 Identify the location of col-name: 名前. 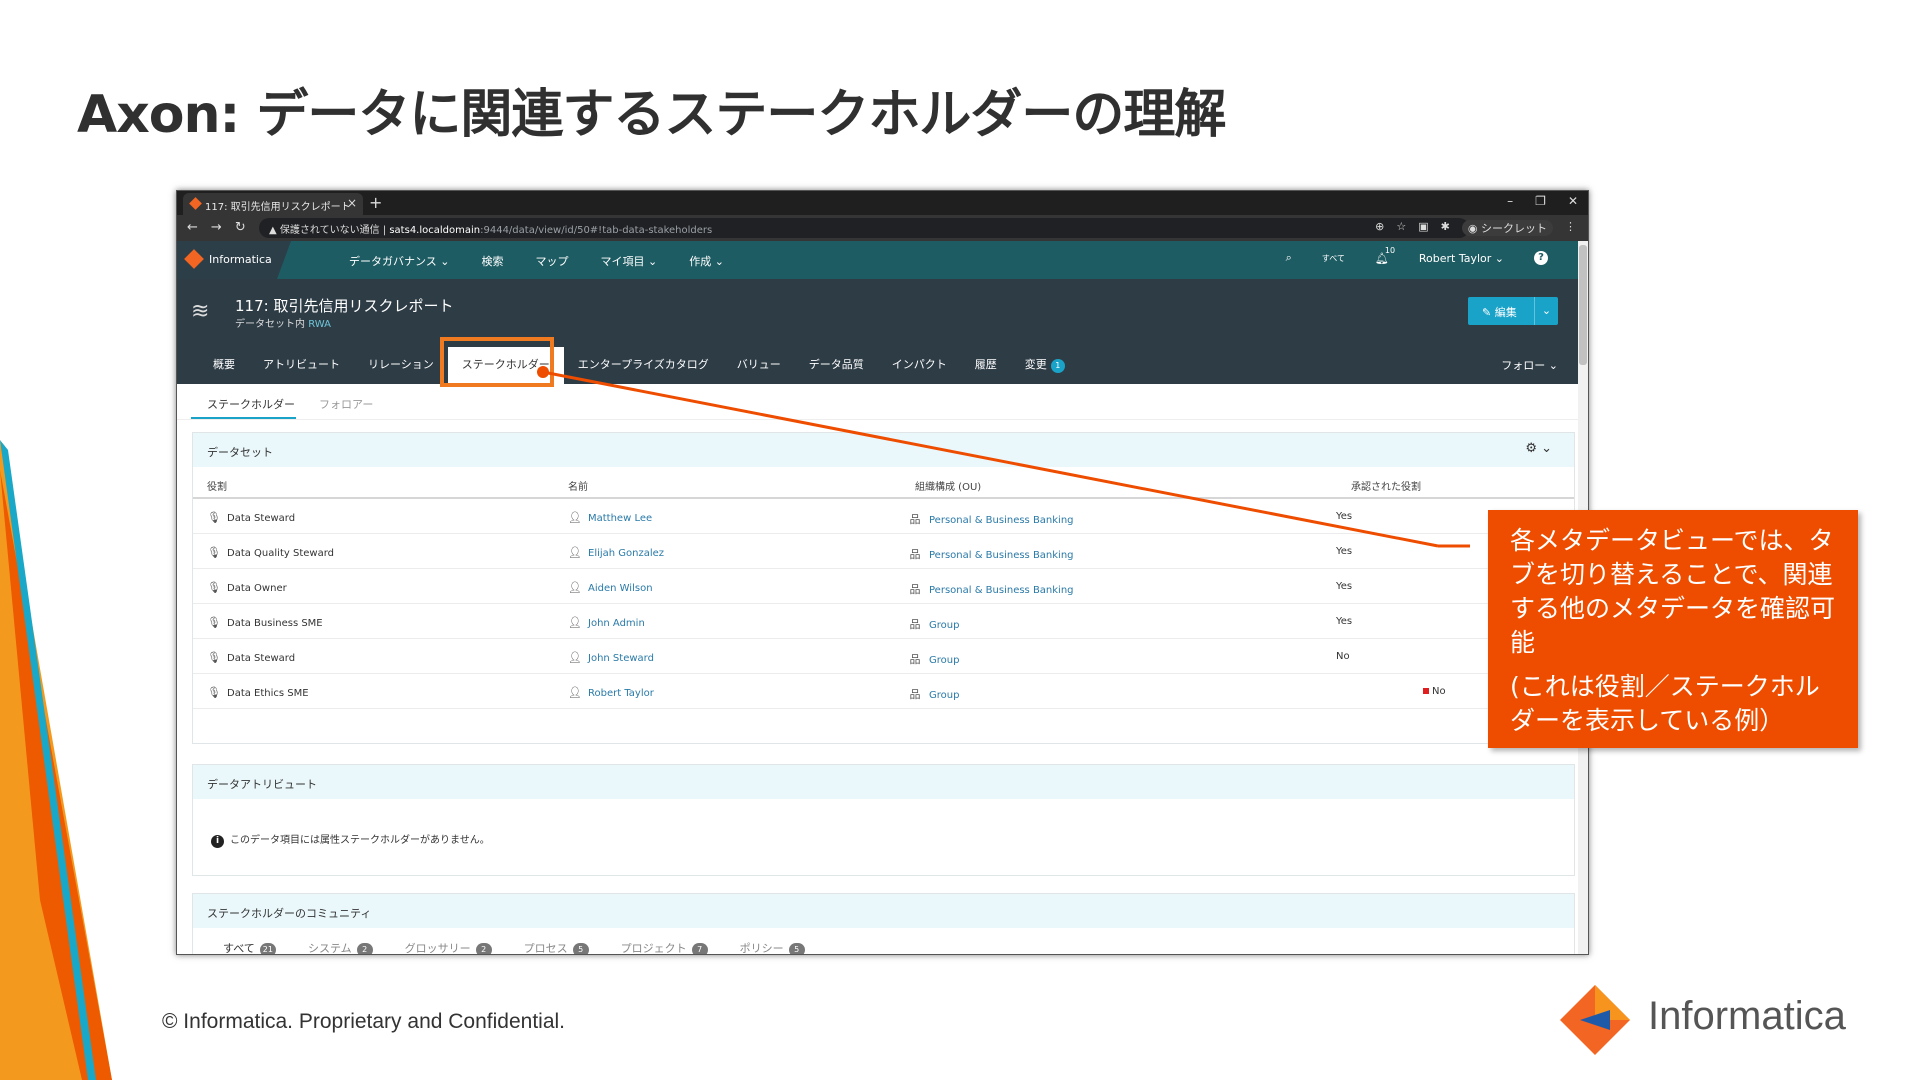
(578, 485).